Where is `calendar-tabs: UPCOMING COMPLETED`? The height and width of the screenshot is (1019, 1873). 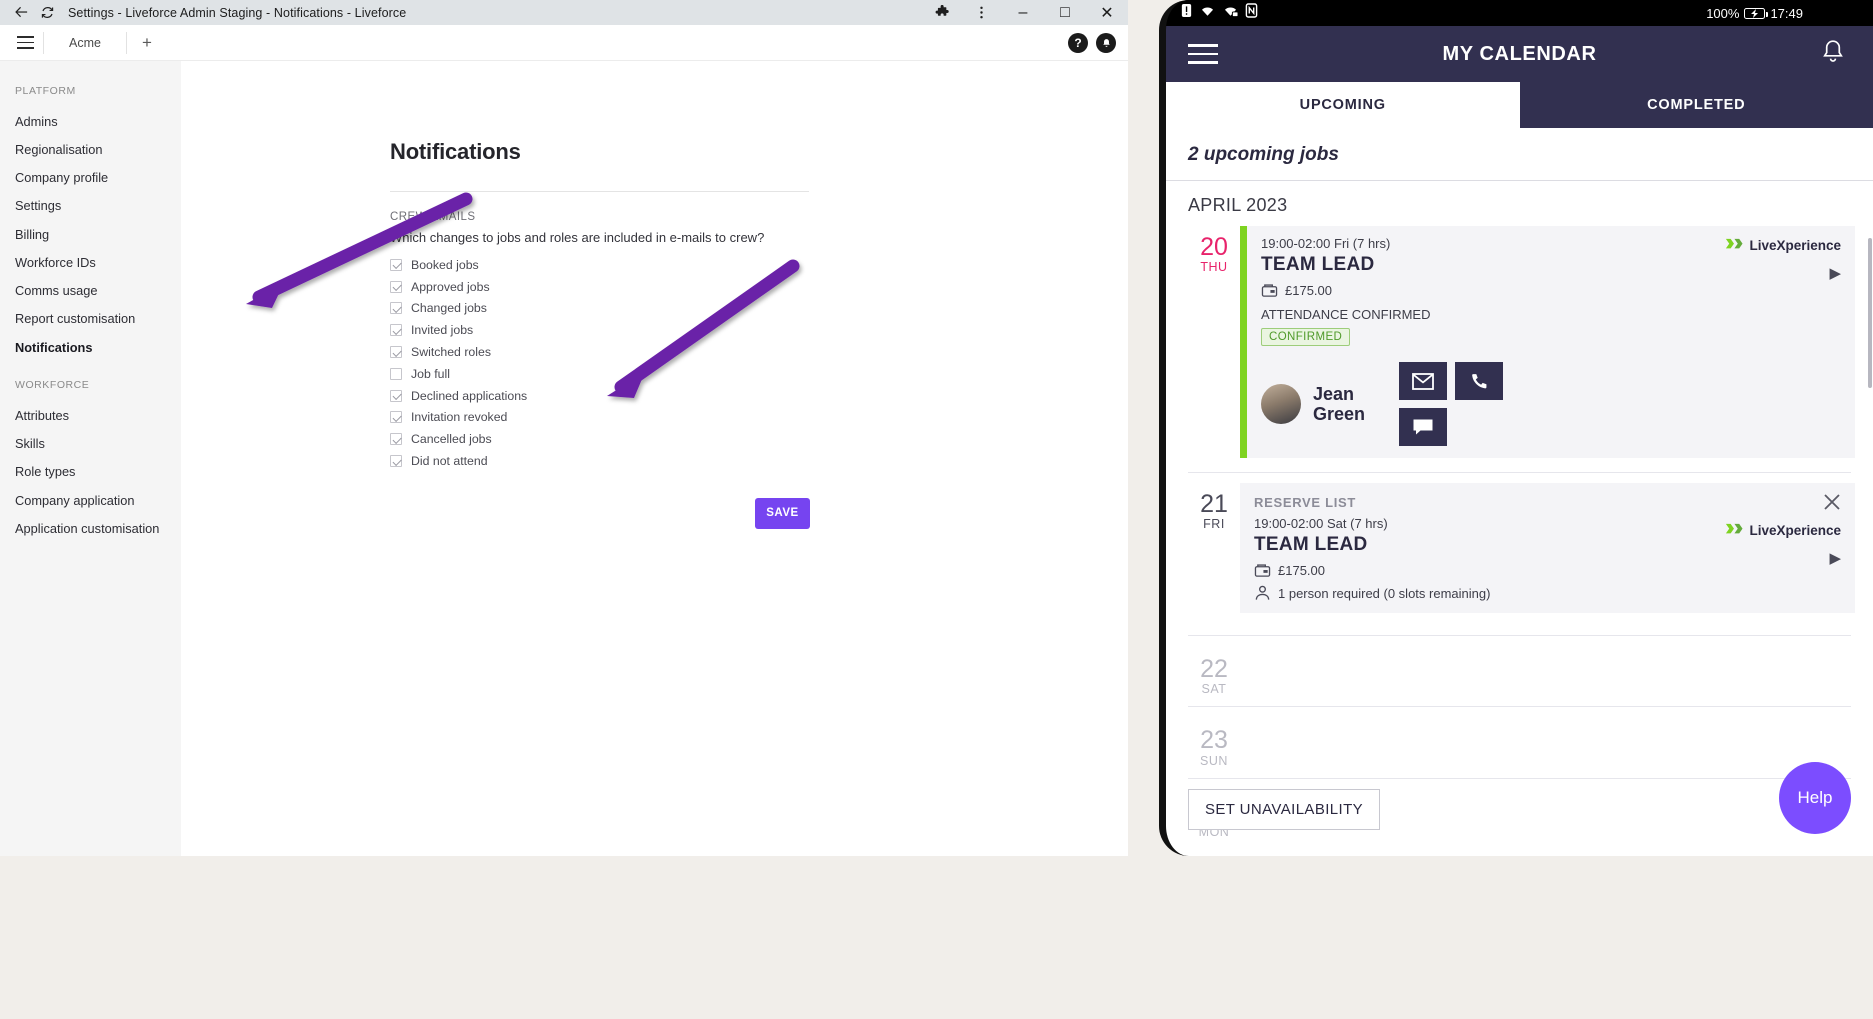
calendar-tabs: UPCOMING COMPLETED is located at coordinates (1519, 105).